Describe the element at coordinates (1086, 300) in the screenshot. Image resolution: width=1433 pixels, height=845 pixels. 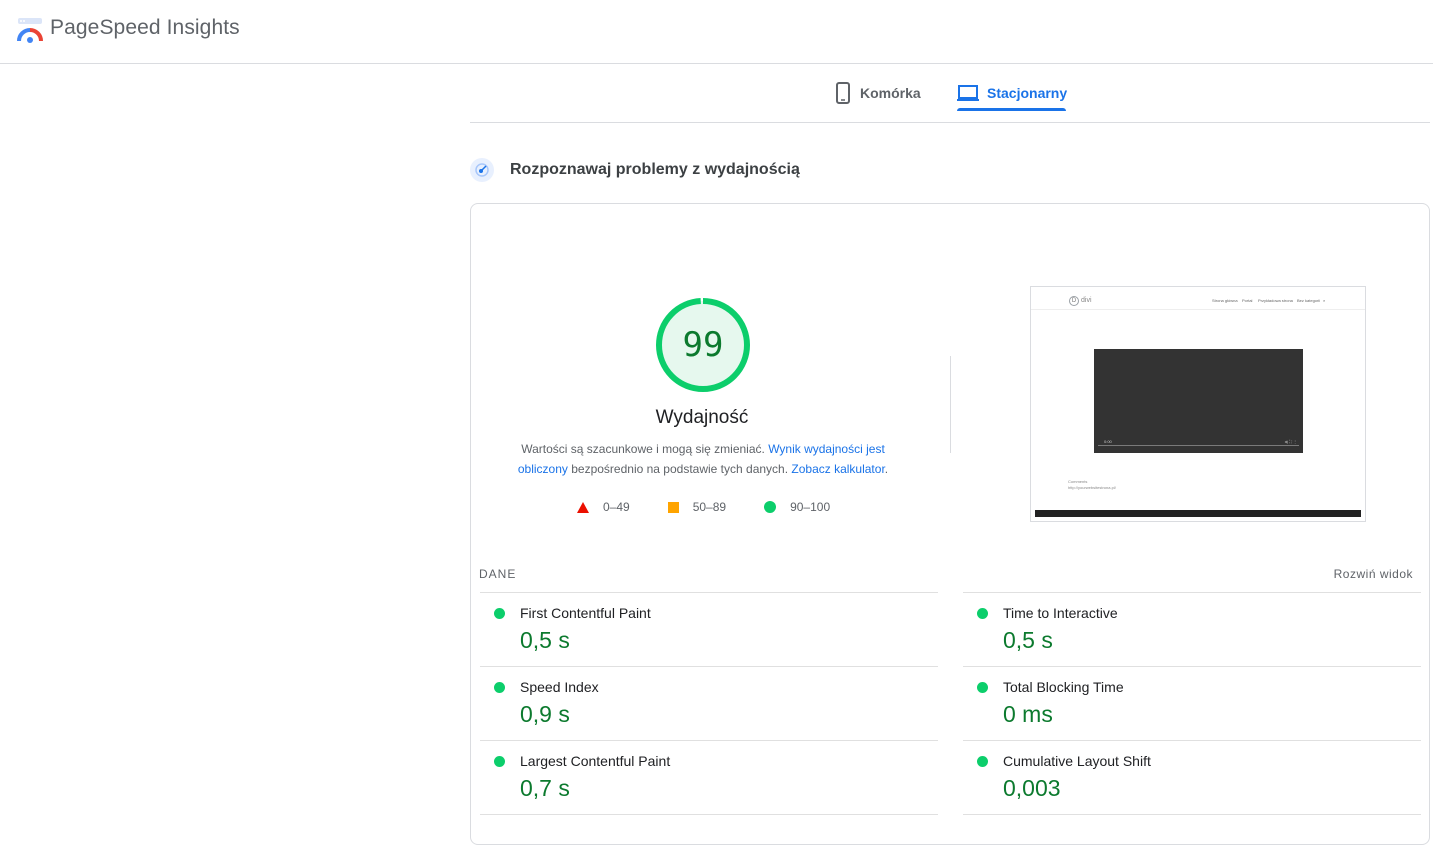
I see `site-logo-text: divi` at that location.